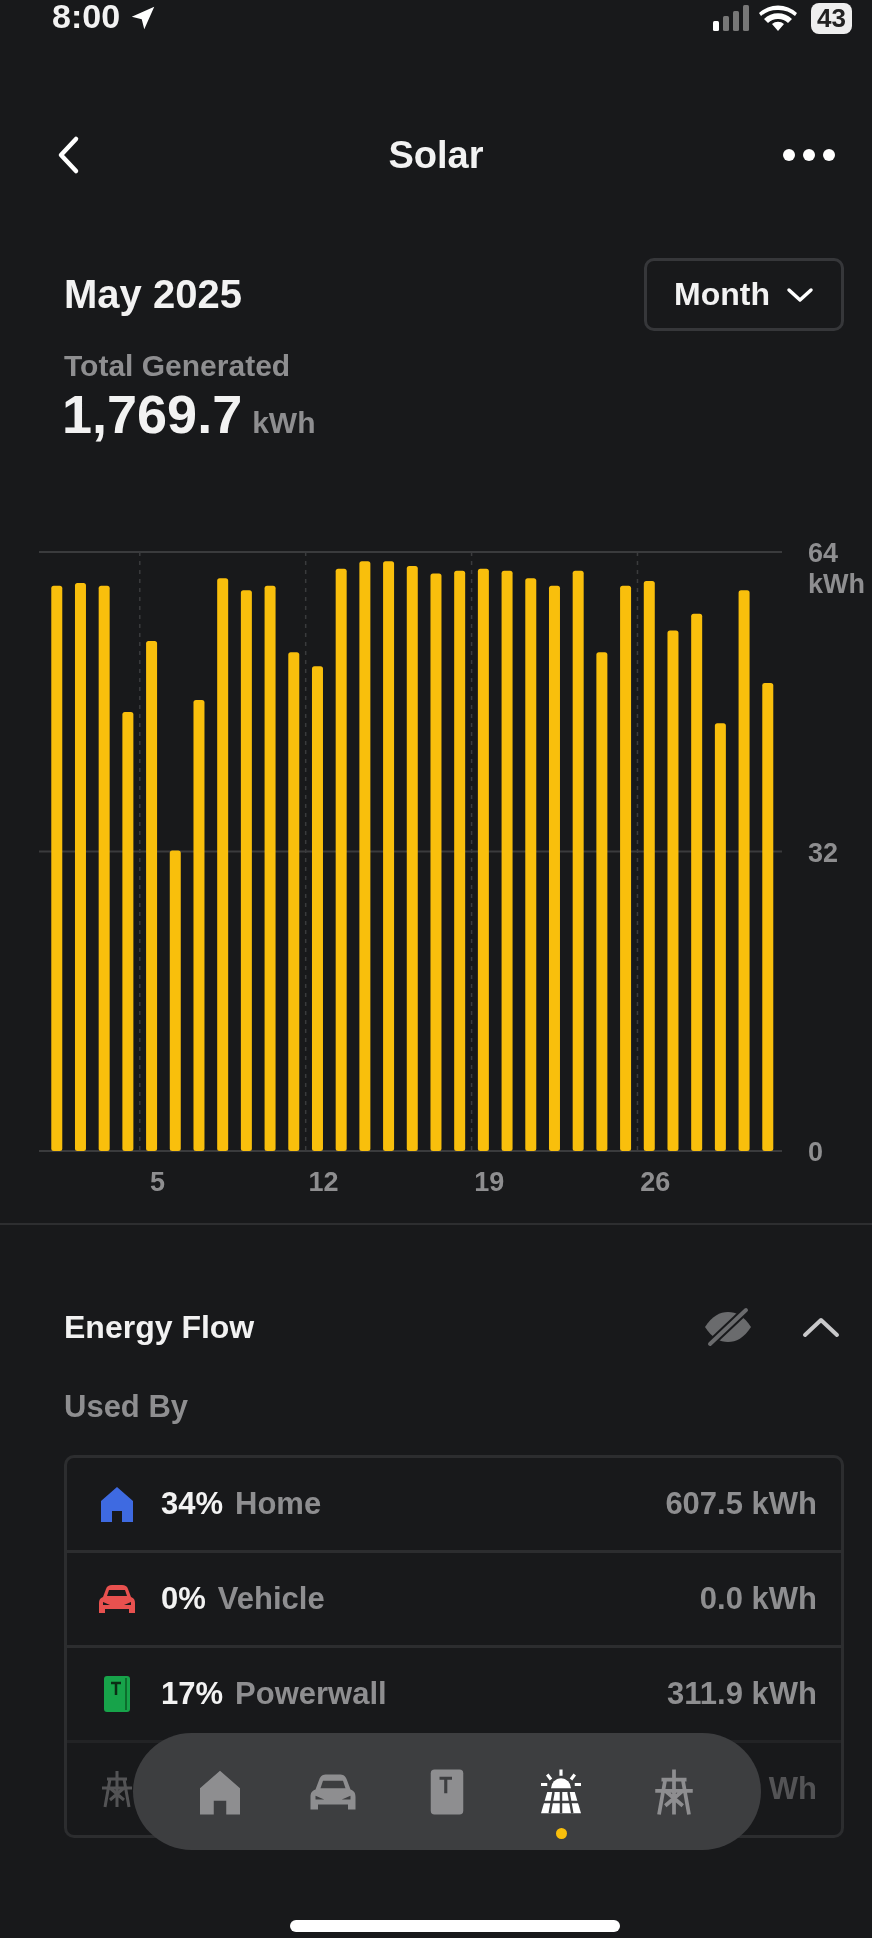 Image resolution: width=872 pixels, height=1938 pixels. Describe the element at coordinates (816, 1152) in the screenshot. I see `y-axis-label: 0` at that location.